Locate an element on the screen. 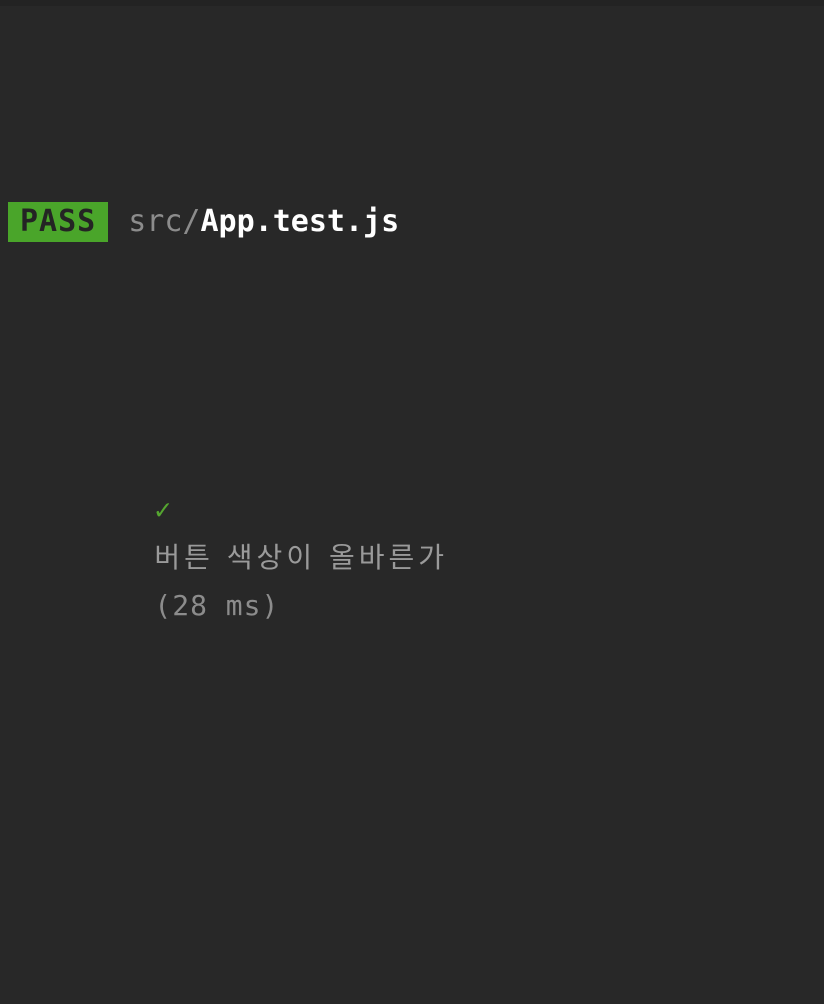 This screenshot has height=1004, width=824. status-badge: PASS is located at coordinates (58, 222).